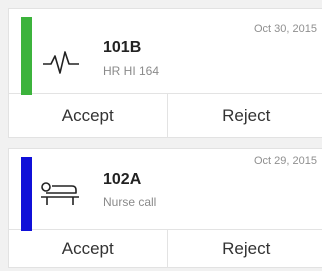 The height and width of the screenshot is (271, 322). I want to click on alert-date: Oct 30, 2015, so click(285, 29).